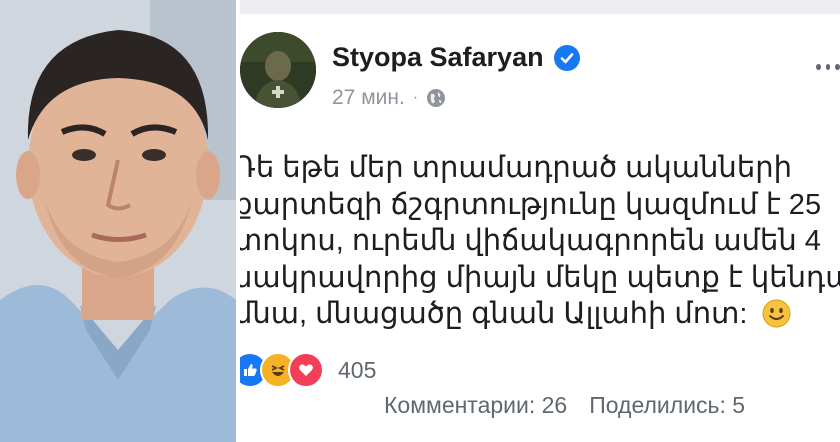  I want to click on comments-count: Комментарии: 26, so click(475, 405).